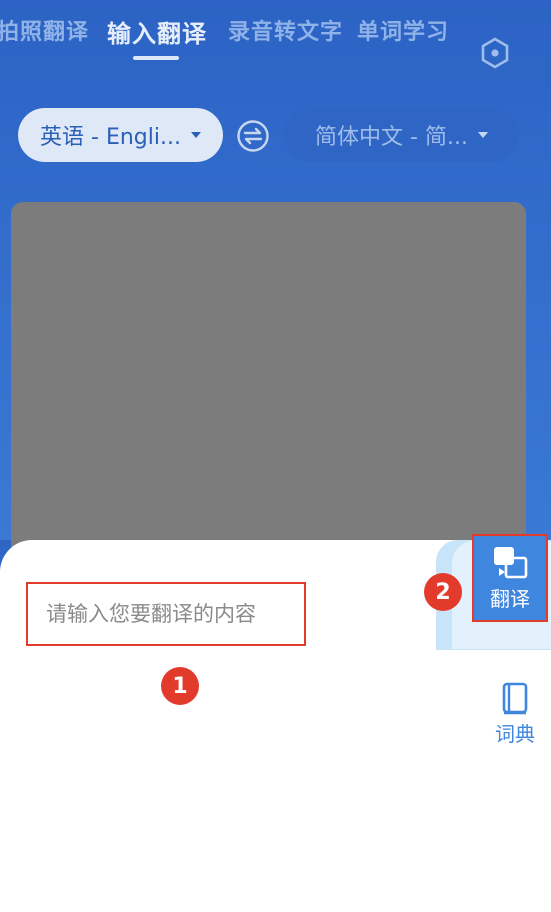 The width and height of the screenshot is (551, 912). I want to click on tab-word-study: 单词学习, so click(403, 30).